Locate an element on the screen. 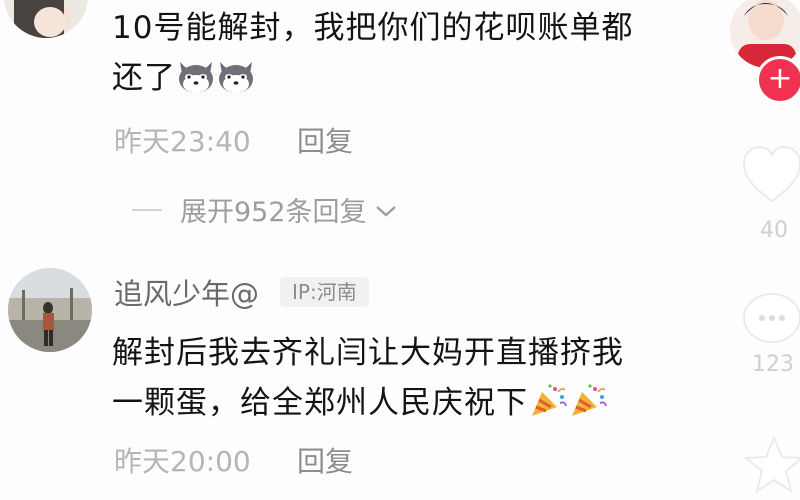  comment-line: 还了 is located at coordinates (144, 78).